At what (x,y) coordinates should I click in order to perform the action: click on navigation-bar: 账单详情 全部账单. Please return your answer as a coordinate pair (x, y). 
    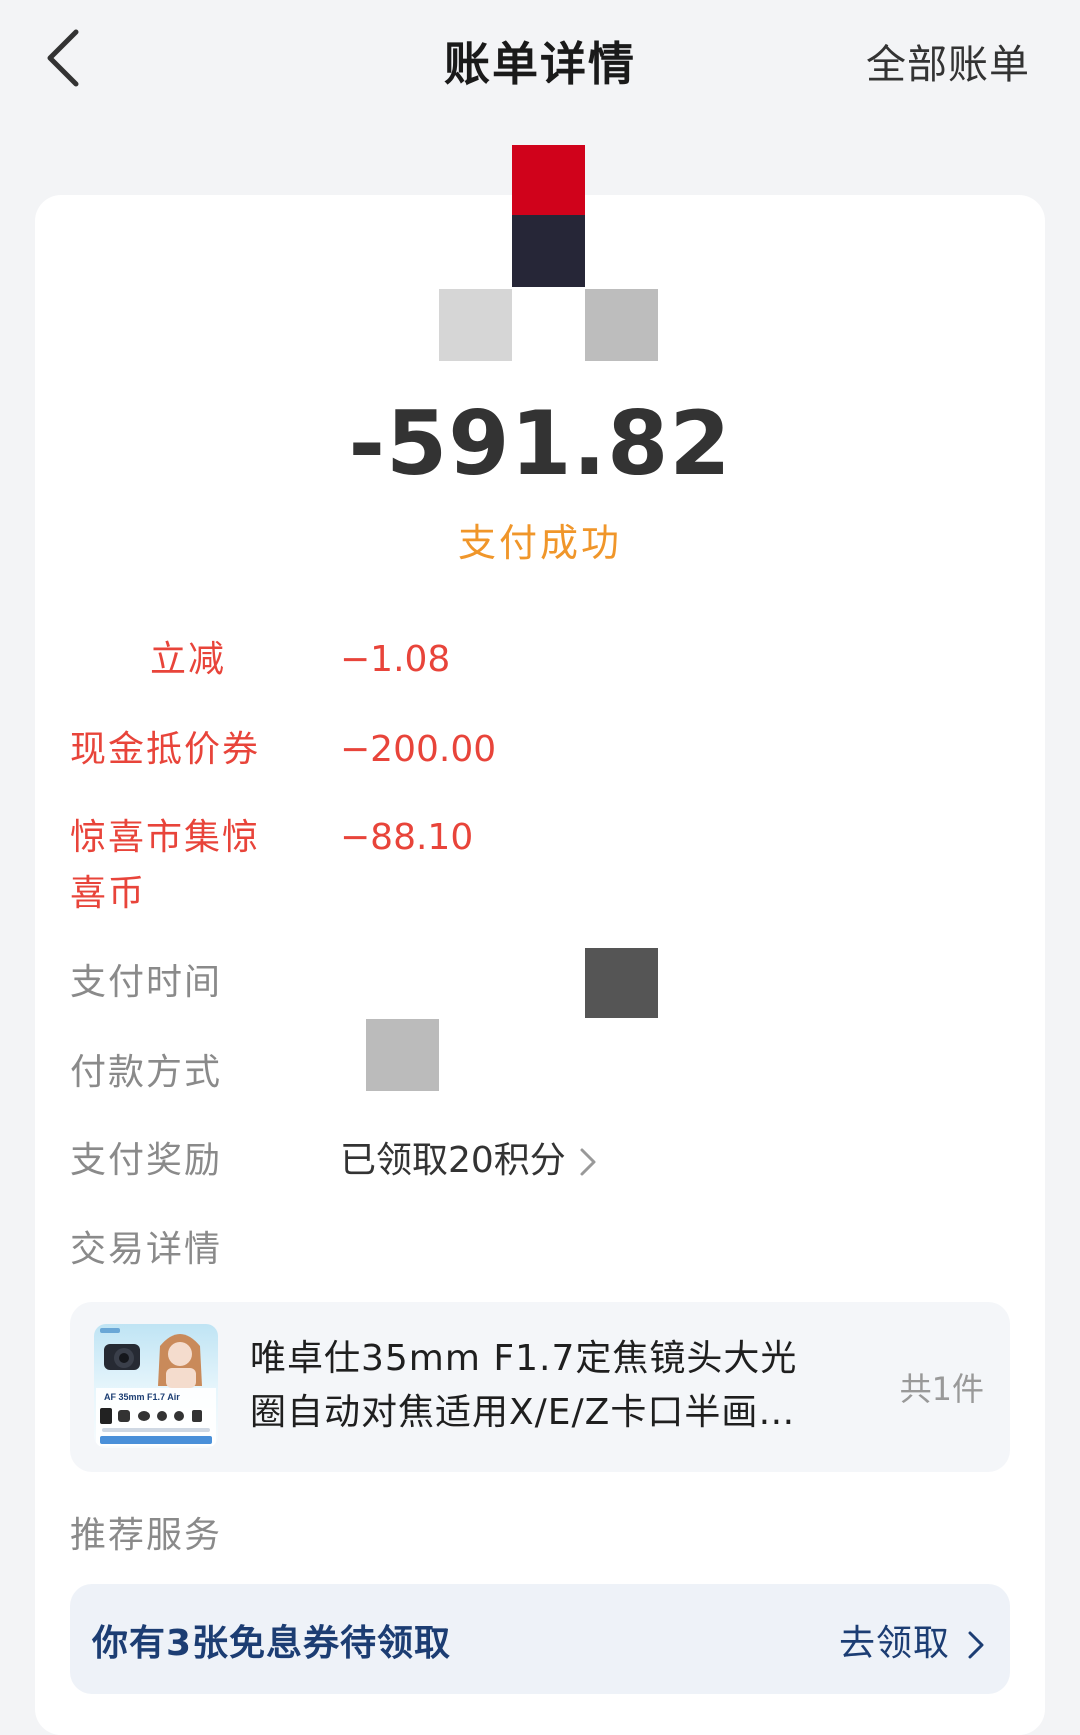
    Looking at the image, I should click on (540, 60).